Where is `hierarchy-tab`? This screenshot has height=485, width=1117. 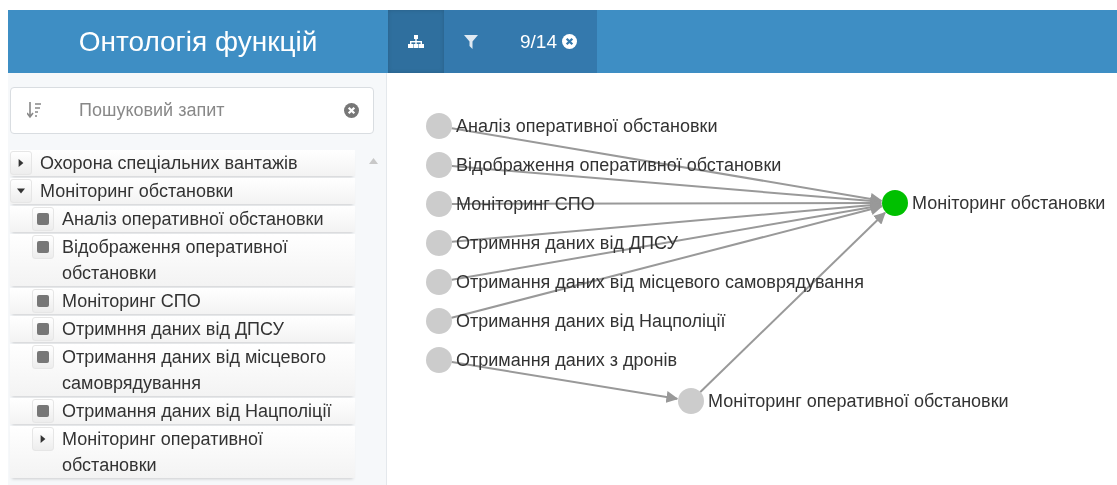 hierarchy-tab is located at coordinates (416, 41).